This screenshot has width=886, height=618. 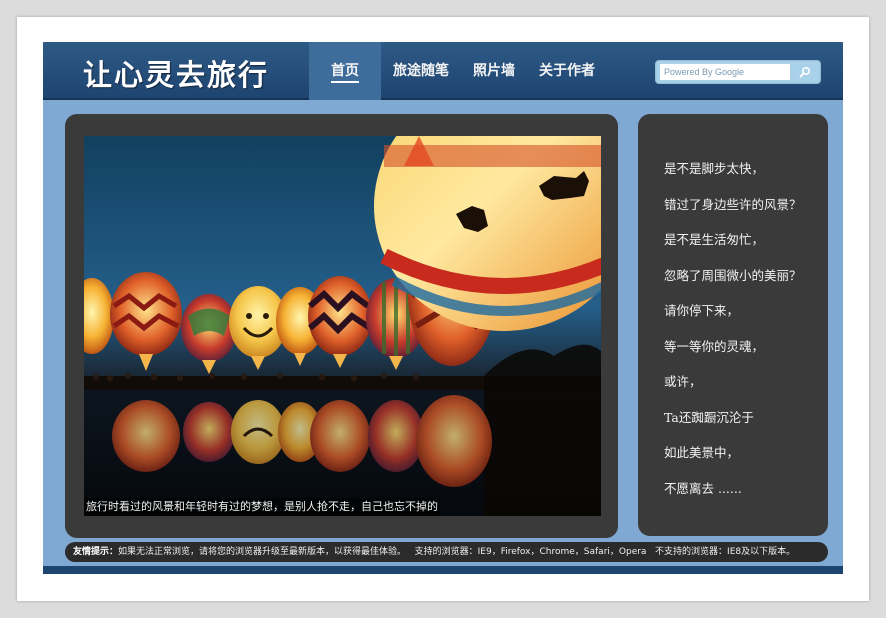 I want to click on search-icon, so click(x=805, y=72).